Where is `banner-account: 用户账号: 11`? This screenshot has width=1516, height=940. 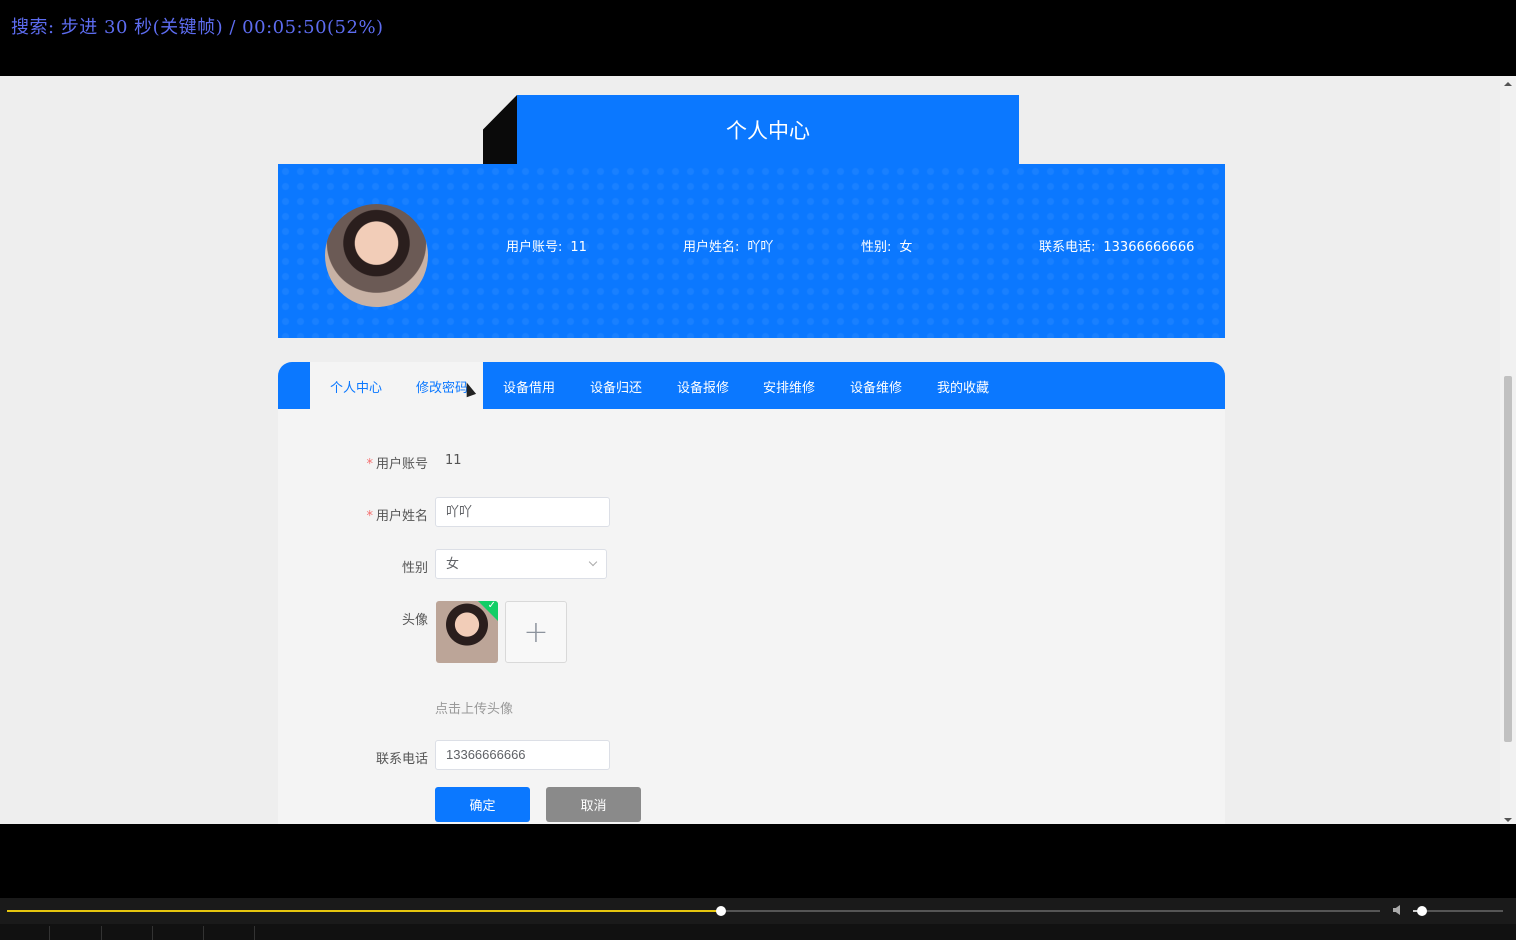 banner-account: 用户账号: 11 is located at coordinates (546, 245).